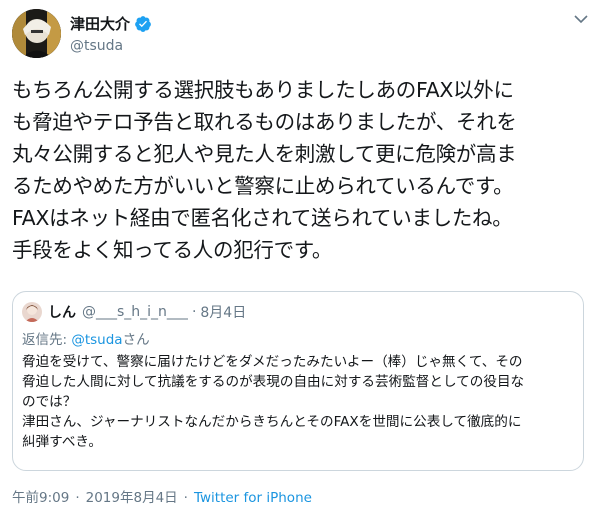 The image size is (598, 518). Describe the element at coordinates (40, 498) in the screenshot. I see `tweet-time: 午前9:09` at that location.